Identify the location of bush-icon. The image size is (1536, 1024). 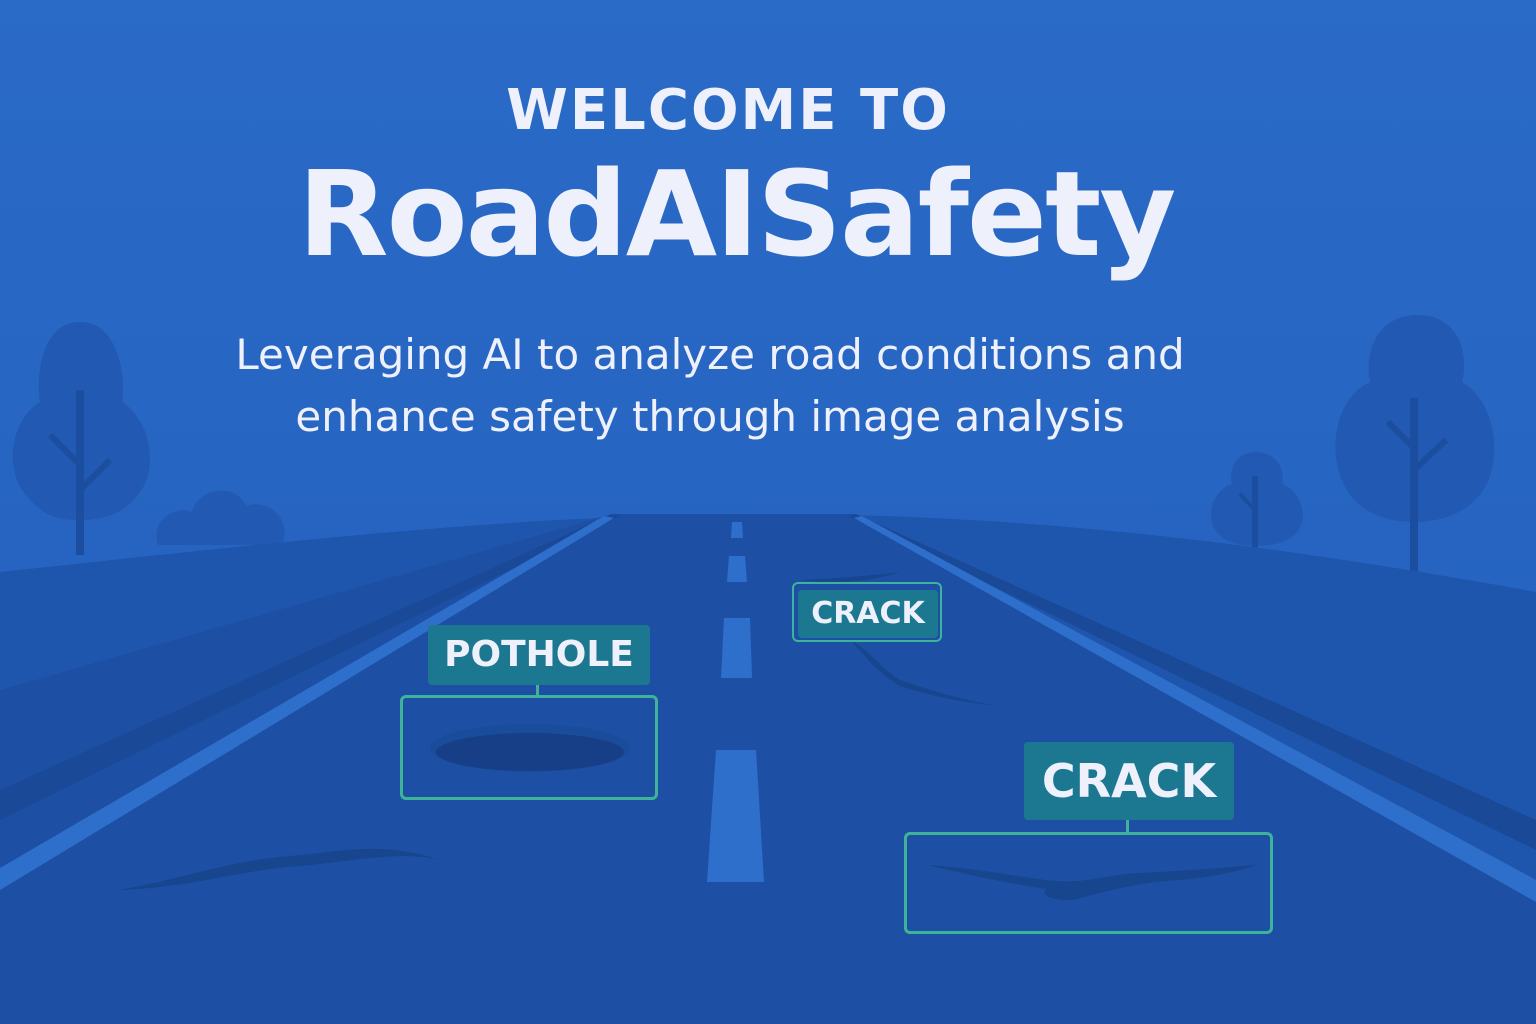
(220, 517).